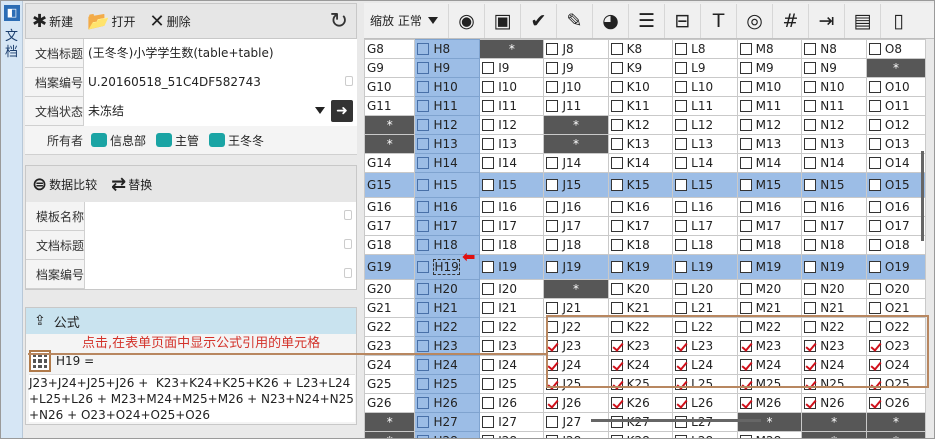 This screenshot has width=935, height=439. What do you see at coordinates (390, 207) in the screenshot?
I see `grid-cell: G16` at bounding box center [390, 207].